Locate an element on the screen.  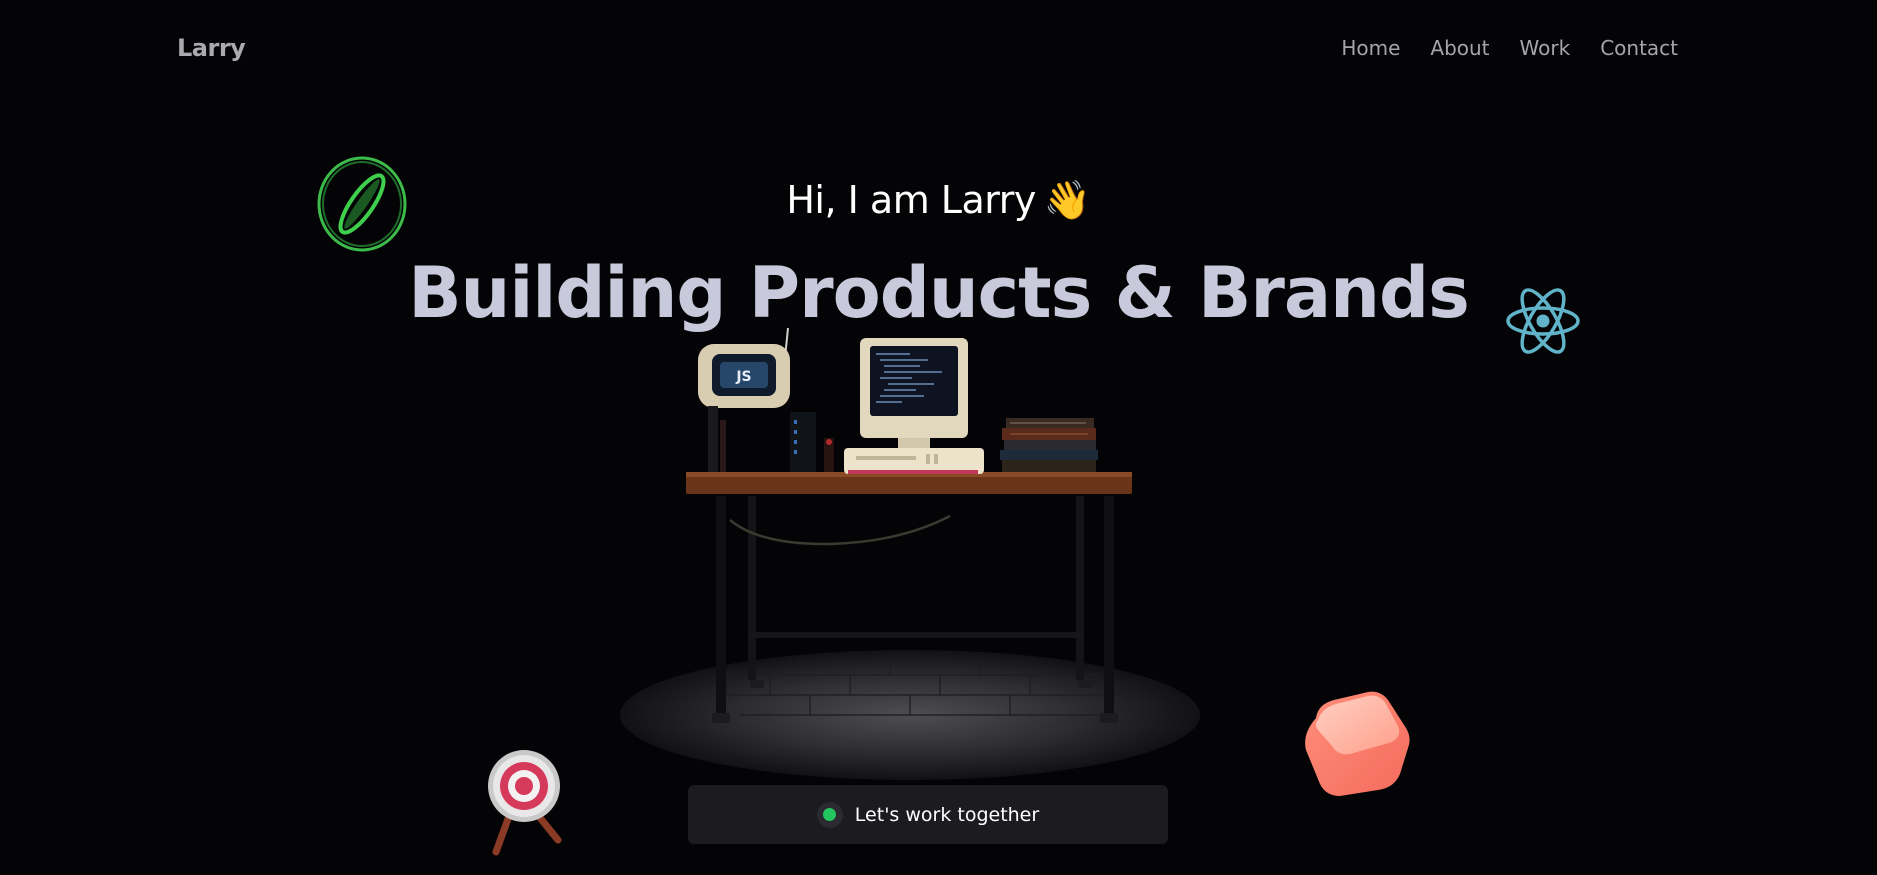
desk-scene-illustration: JS is located at coordinates (909, 525).